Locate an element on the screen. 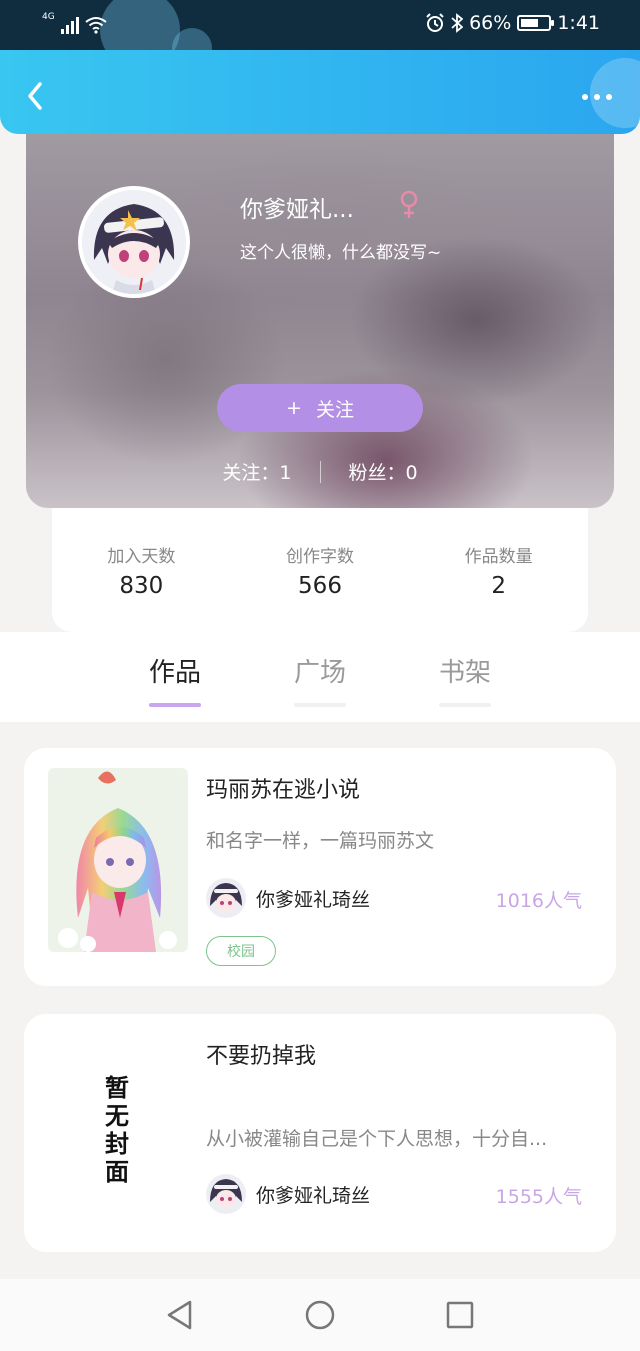  status-right: 66% 1:41 is located at coordinates (512, 23).